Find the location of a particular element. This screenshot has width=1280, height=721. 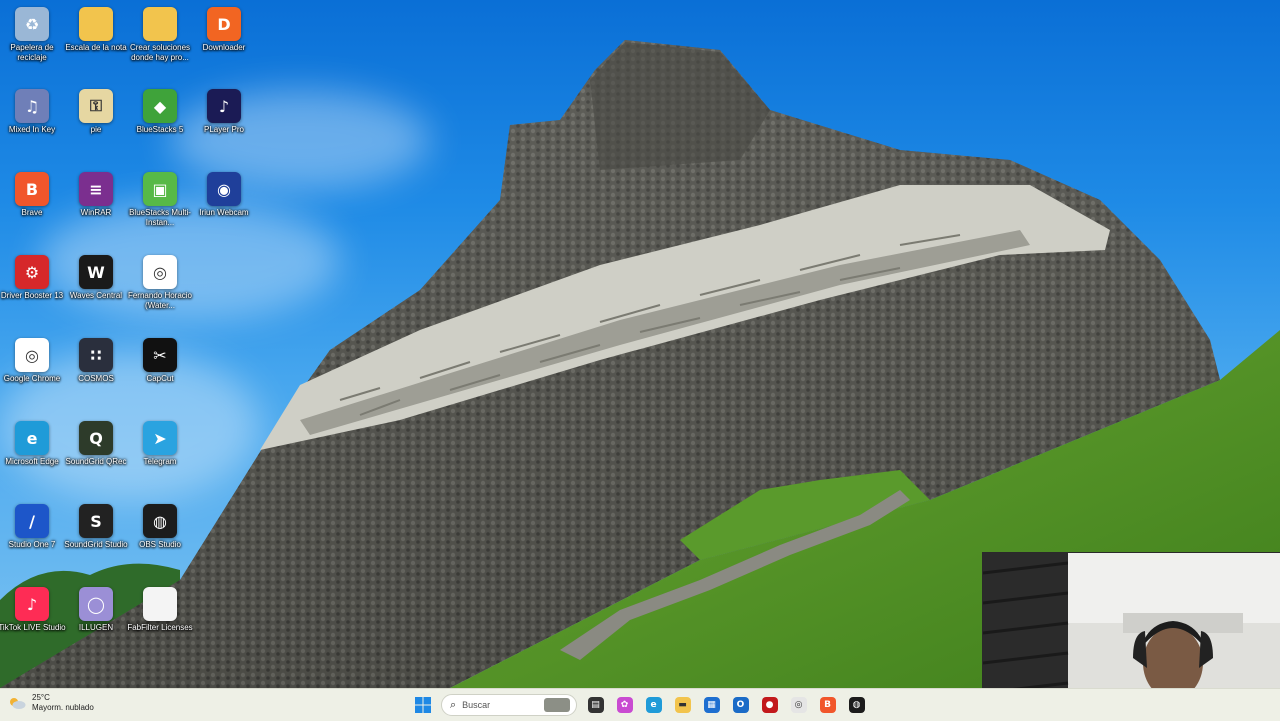

desktop-icon: ♫ Mixed In Key is located at coordinates (32, 126).